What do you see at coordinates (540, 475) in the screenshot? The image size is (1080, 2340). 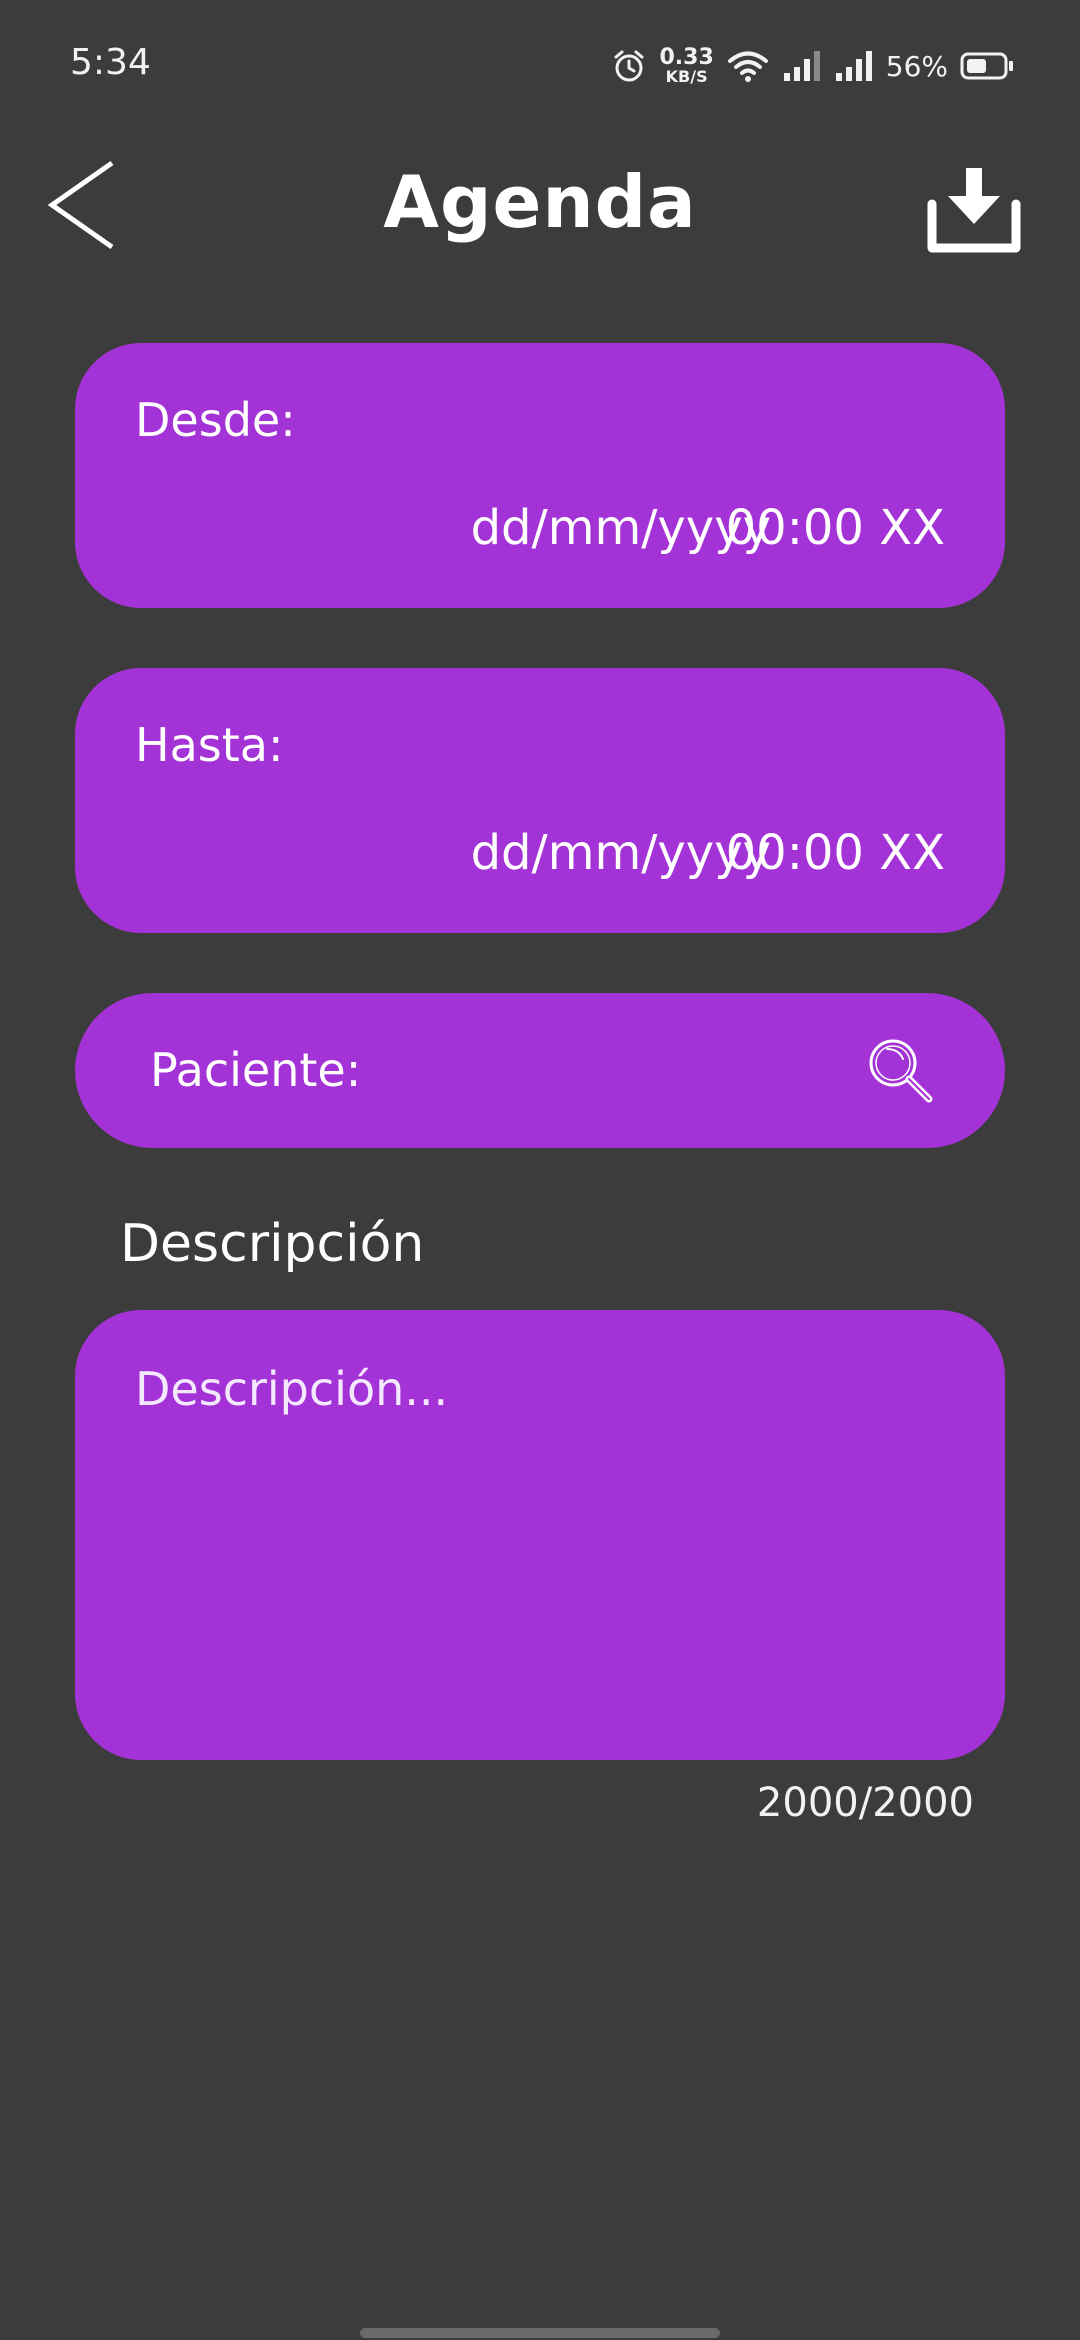 I see `from-datetime-card: Desde: dd/mm/yyyy 00:00 XX` at bounding box center [540, 475].